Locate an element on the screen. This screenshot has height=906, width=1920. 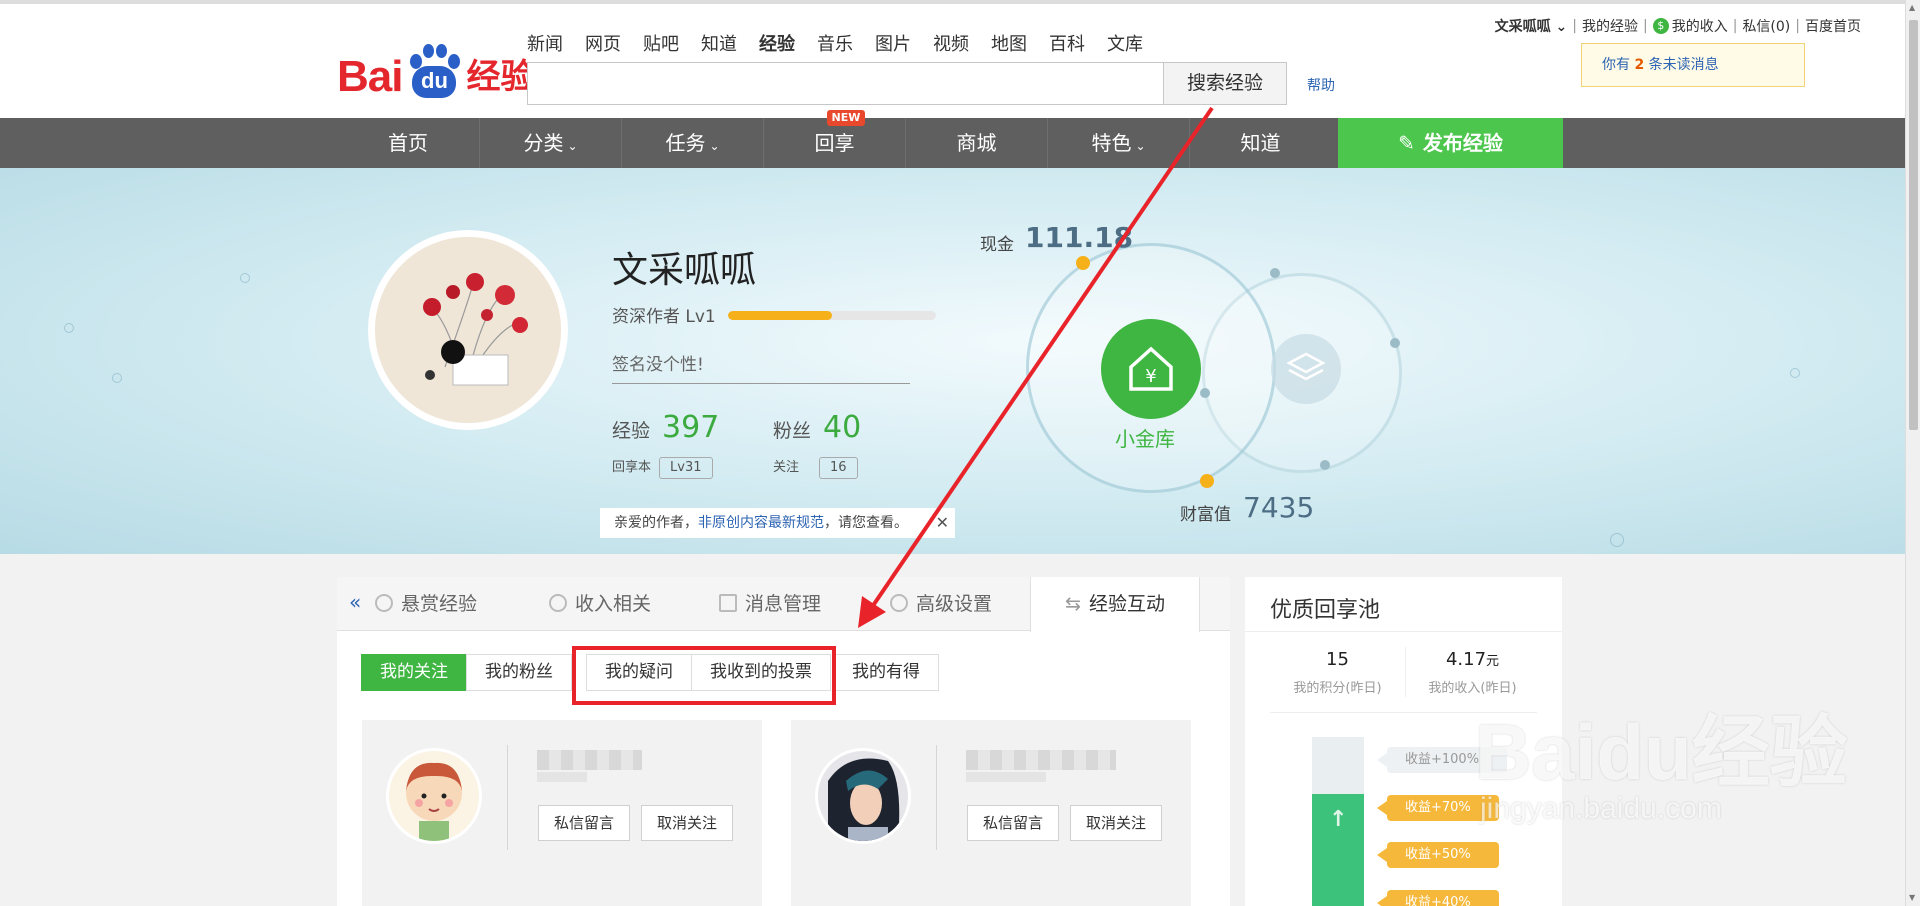
nav-category: 分类 ⌄ is located at coordinates (550, 143).